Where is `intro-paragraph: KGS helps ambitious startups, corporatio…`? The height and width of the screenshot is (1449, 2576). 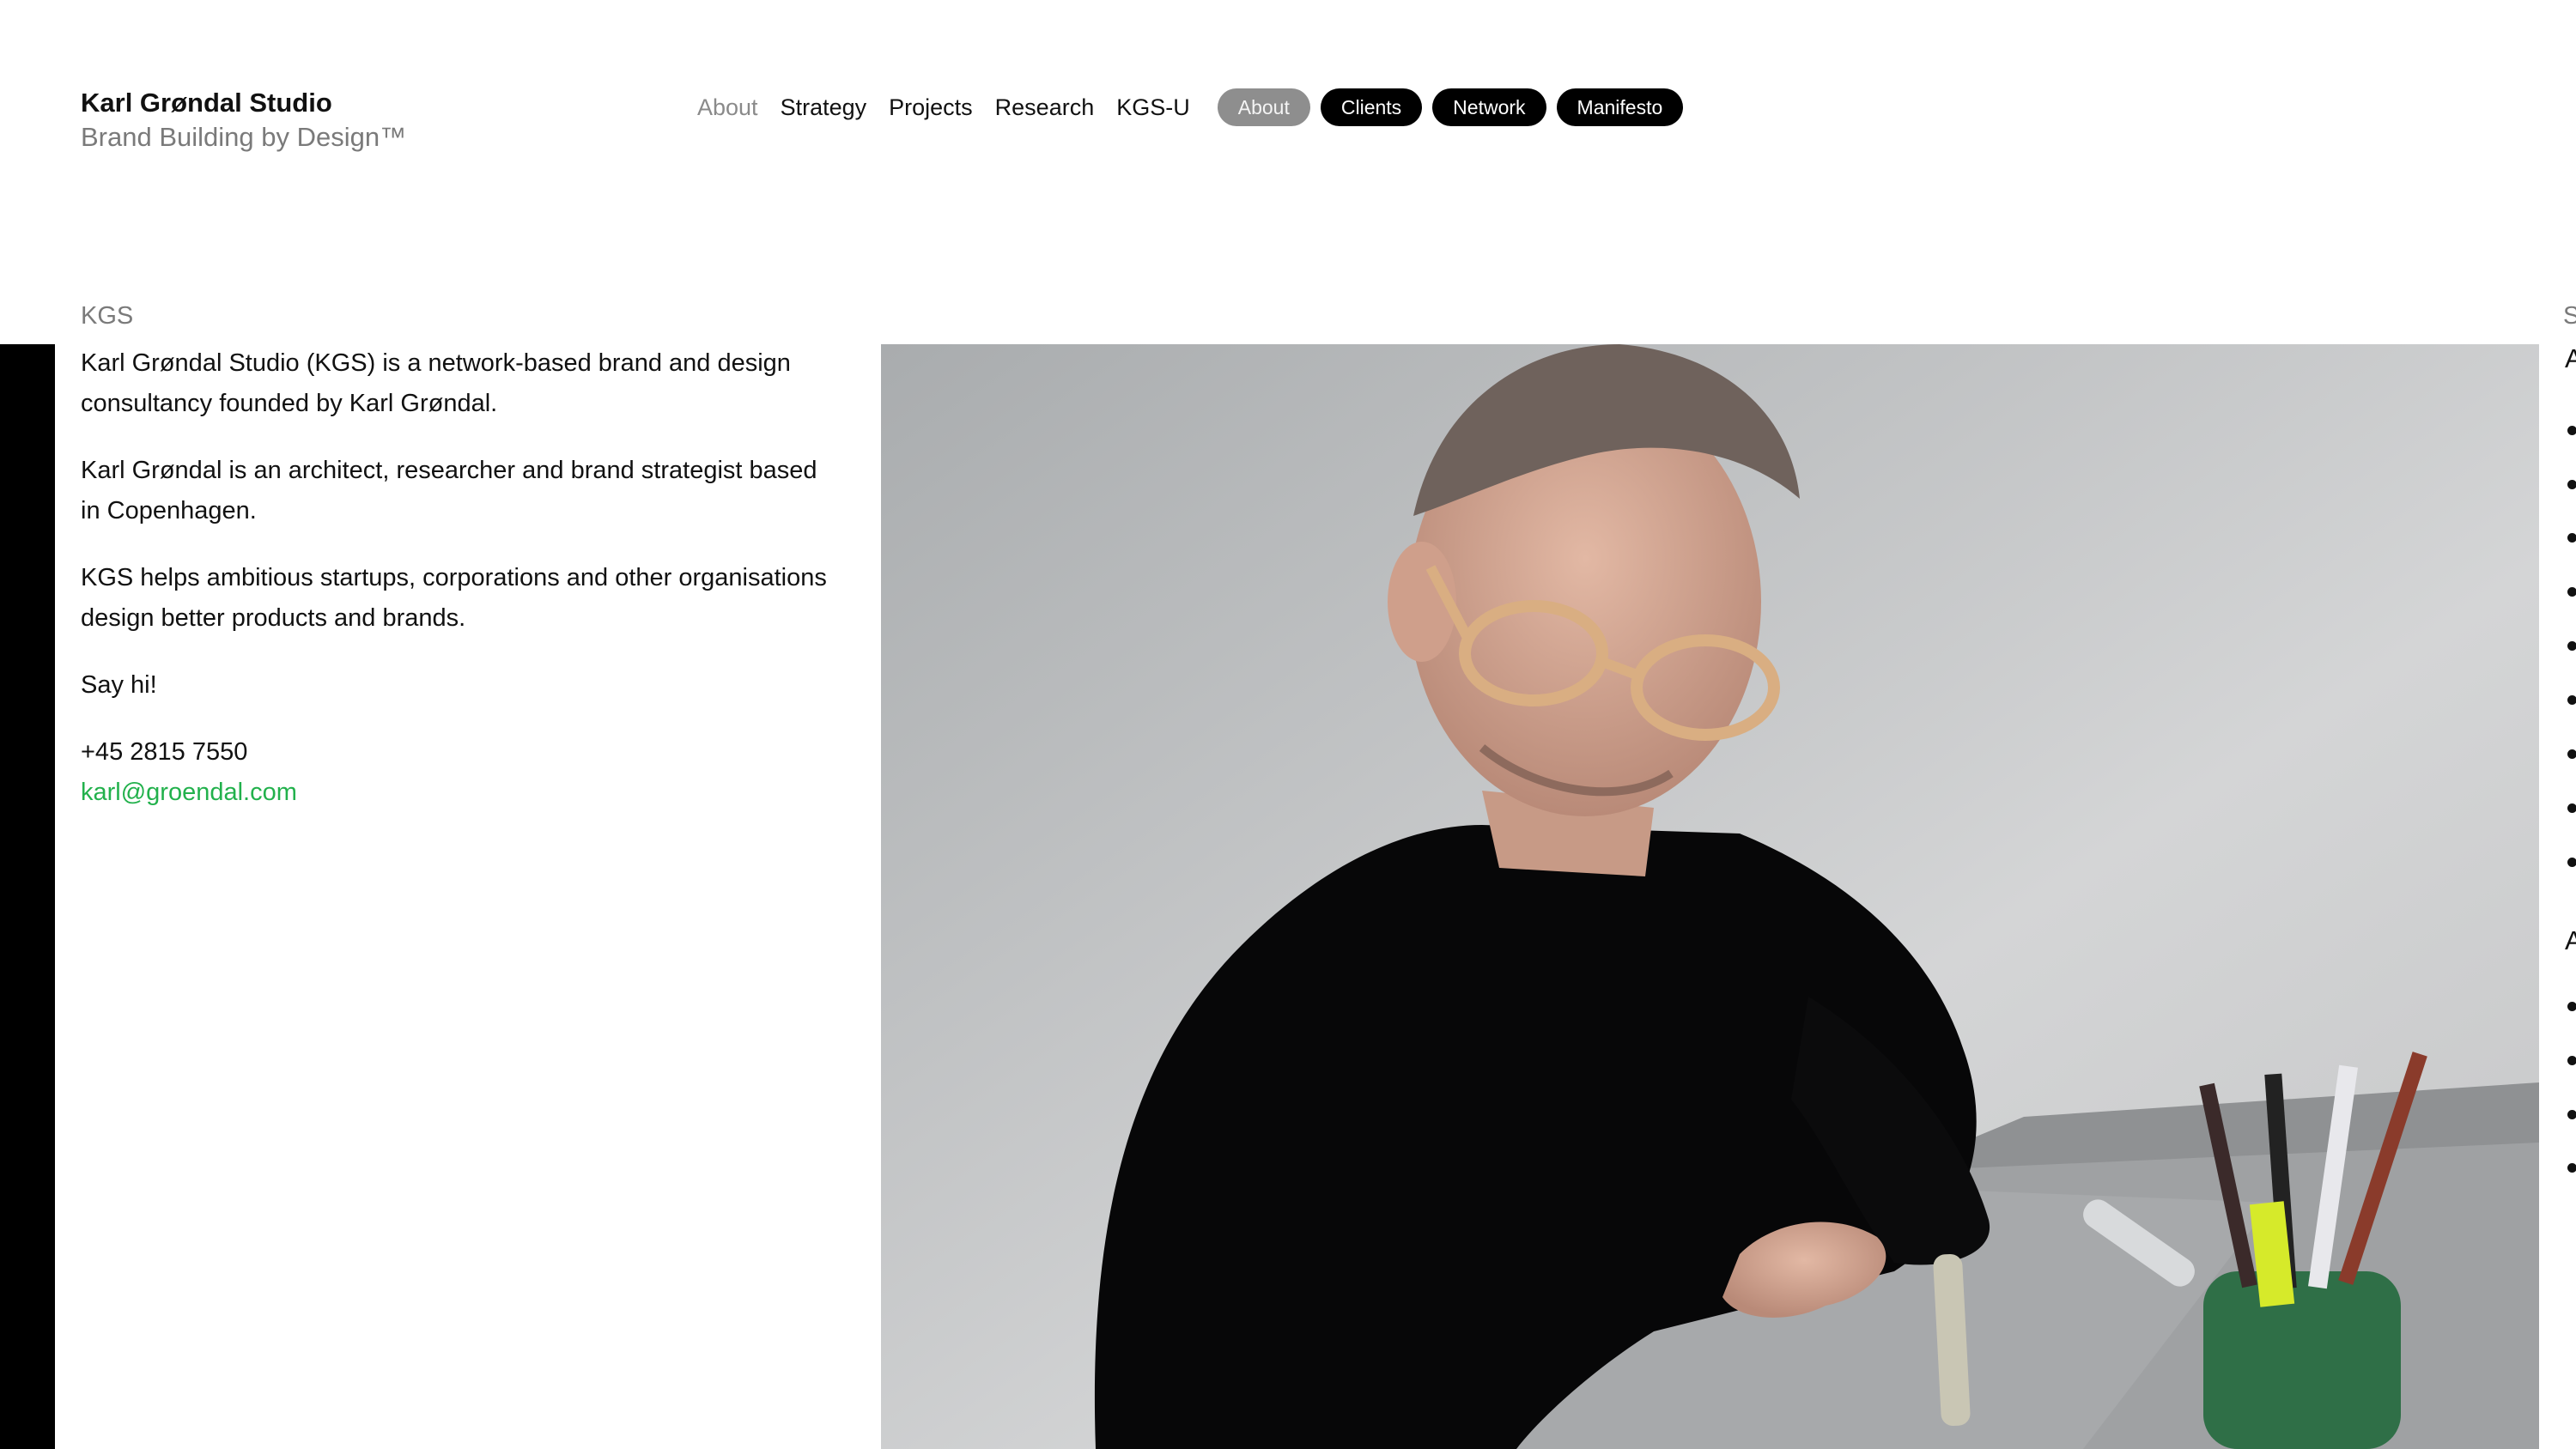
intro-paragraph: KGS helps ambitious startups, corporatio… is located at coordinates (454, 598).